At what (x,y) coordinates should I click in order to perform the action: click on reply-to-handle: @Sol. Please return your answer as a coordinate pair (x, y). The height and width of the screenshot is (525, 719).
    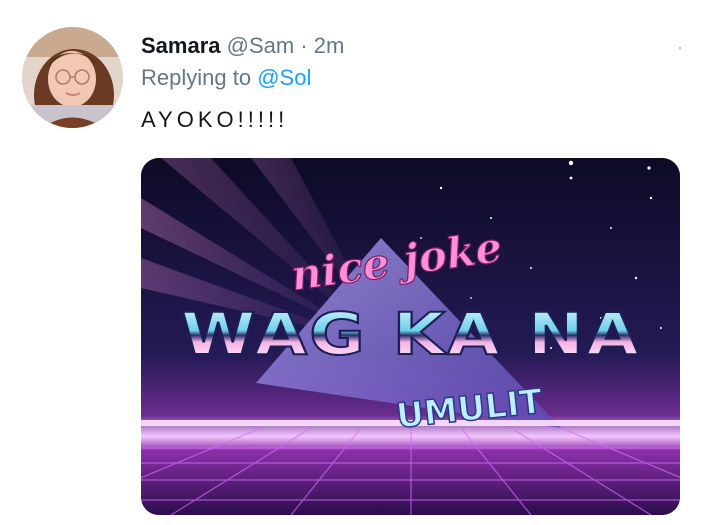
    Looking at the image, I should click on (284, 77).